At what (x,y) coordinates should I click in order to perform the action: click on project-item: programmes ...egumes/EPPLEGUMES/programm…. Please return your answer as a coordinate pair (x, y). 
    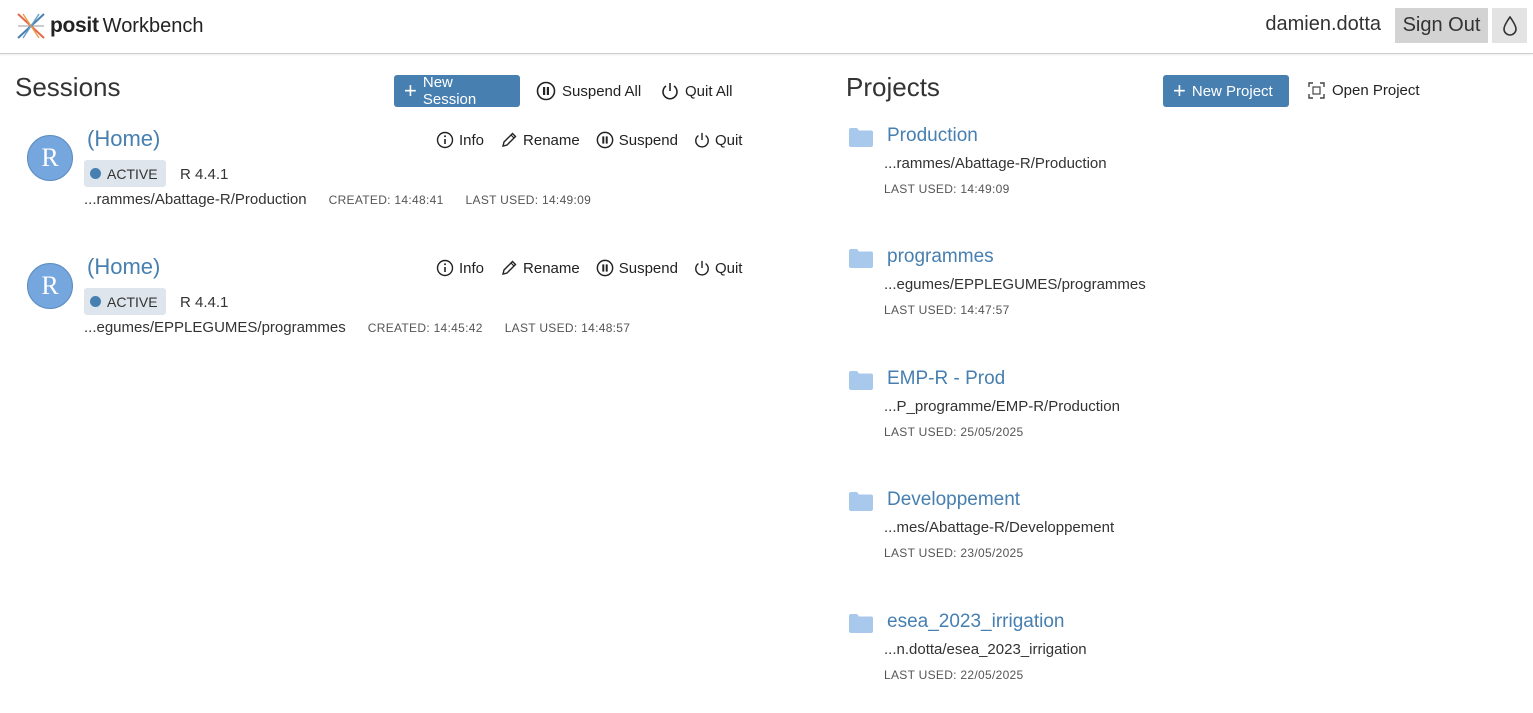
    Looking at the image, I should click on (1148, 297).